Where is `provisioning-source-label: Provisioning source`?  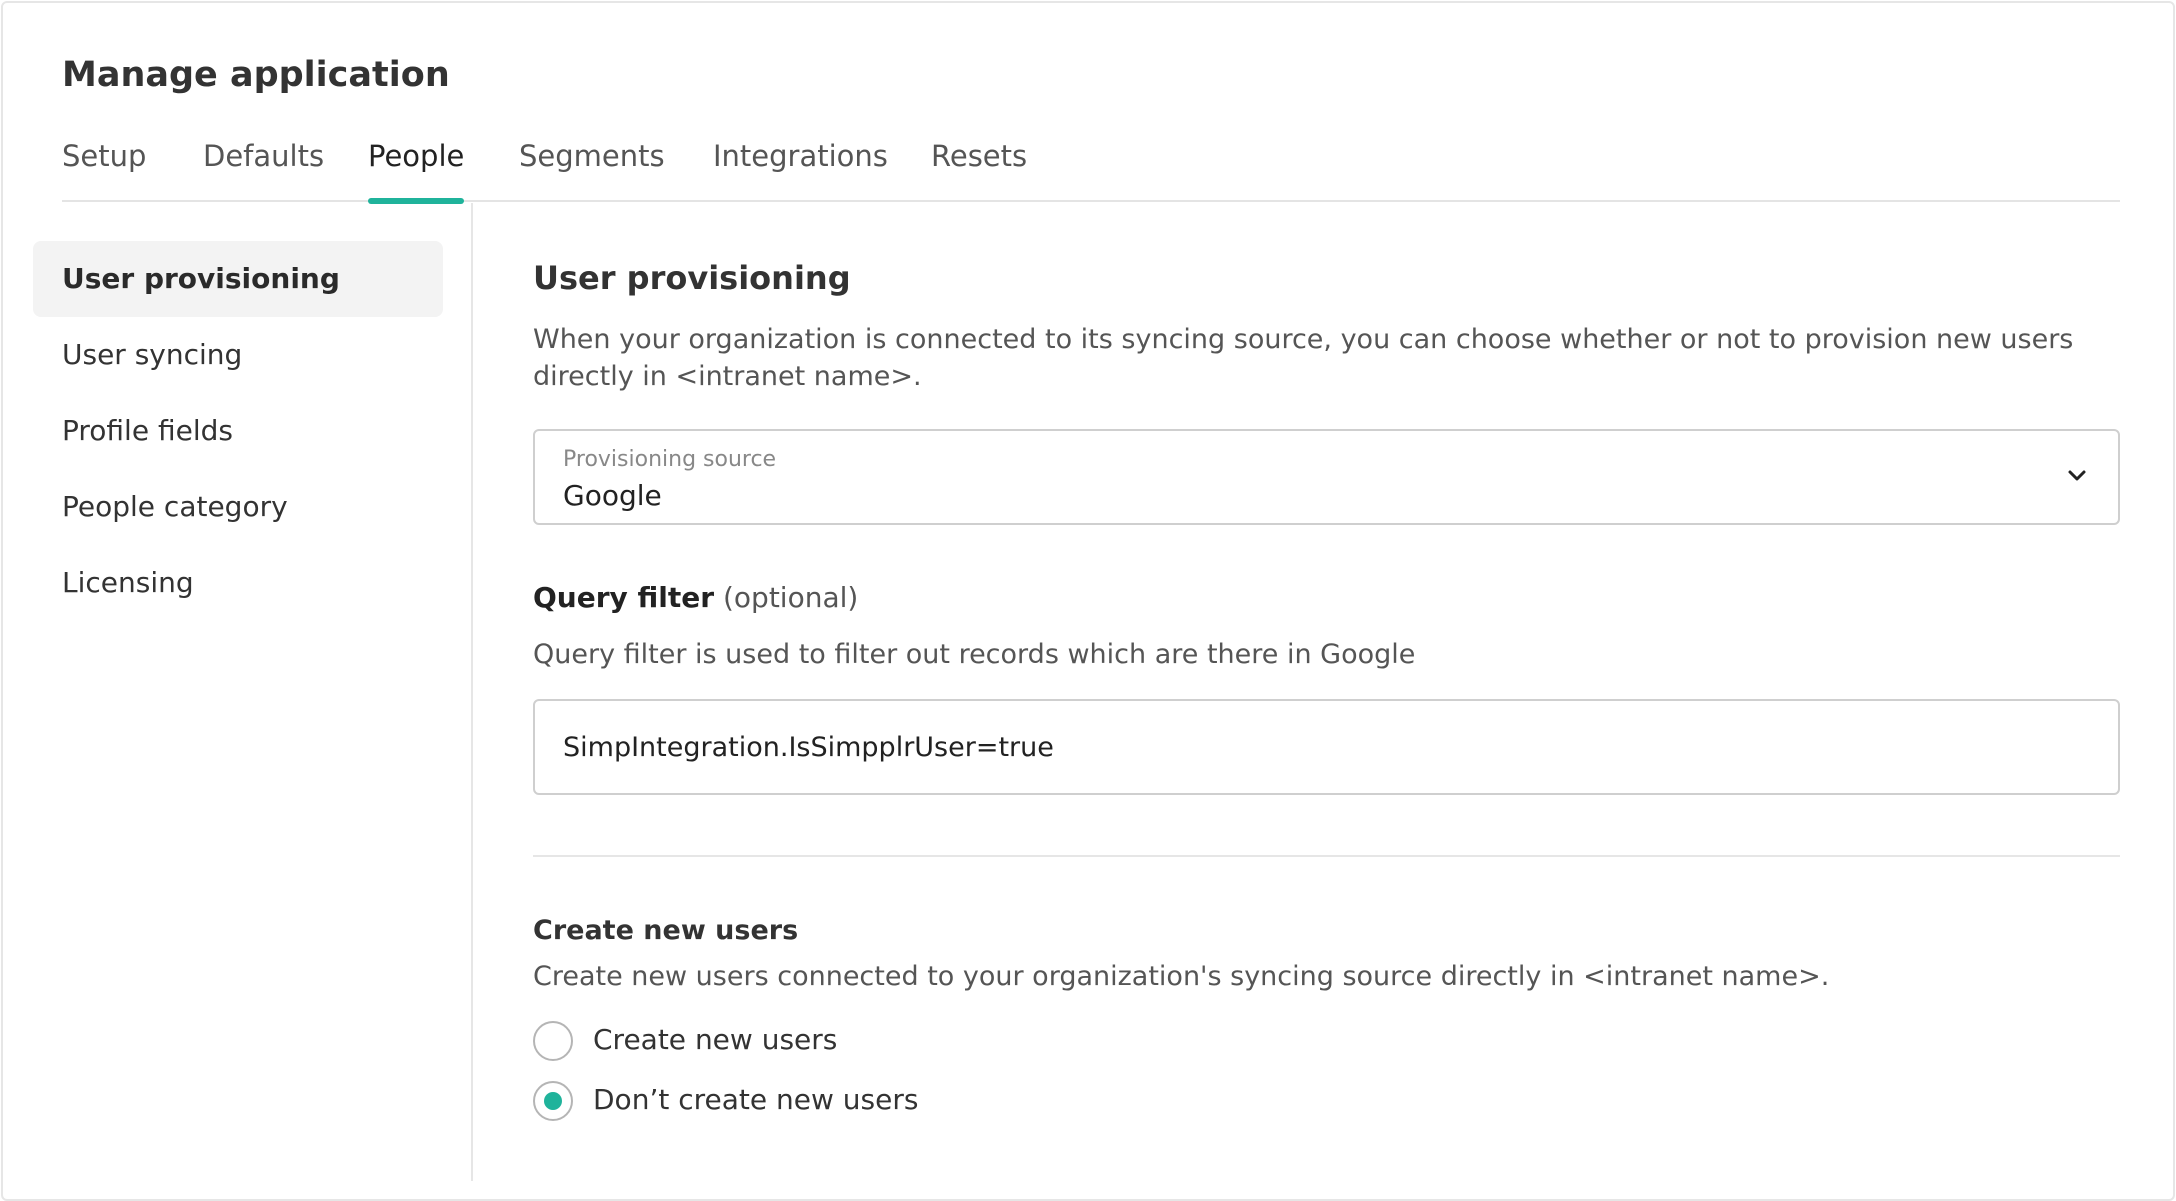 provisioning-source-label: Provisioning source is located at coordinates (670, 459).